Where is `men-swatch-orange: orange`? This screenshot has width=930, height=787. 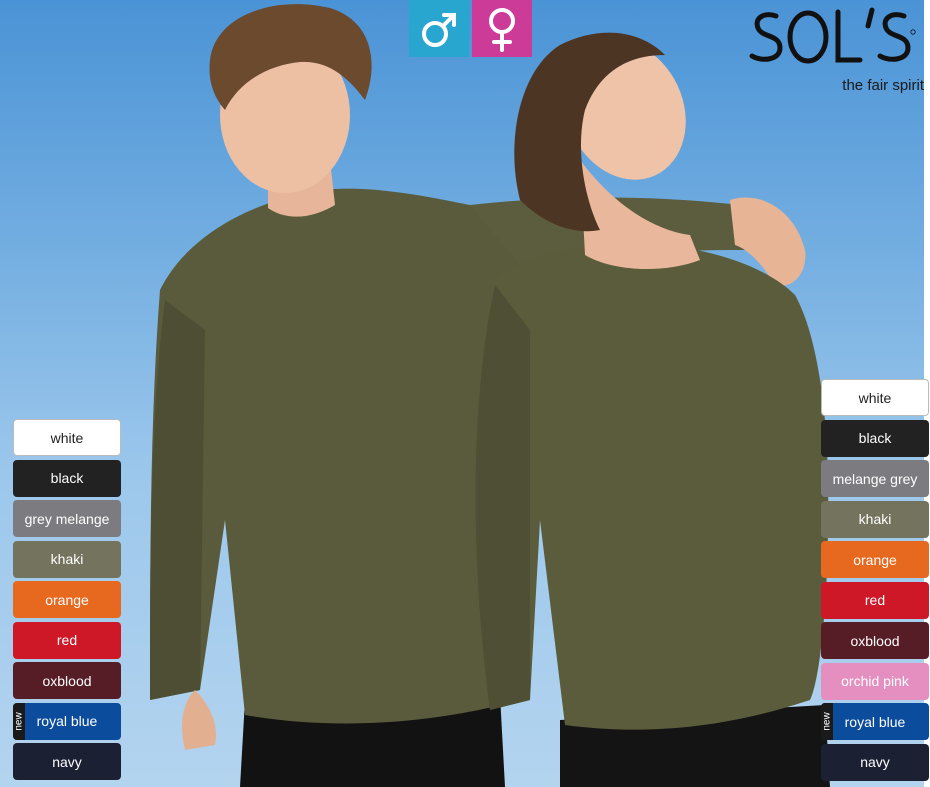 men-swatch-orange: orange is located at coordinates (67, 599).